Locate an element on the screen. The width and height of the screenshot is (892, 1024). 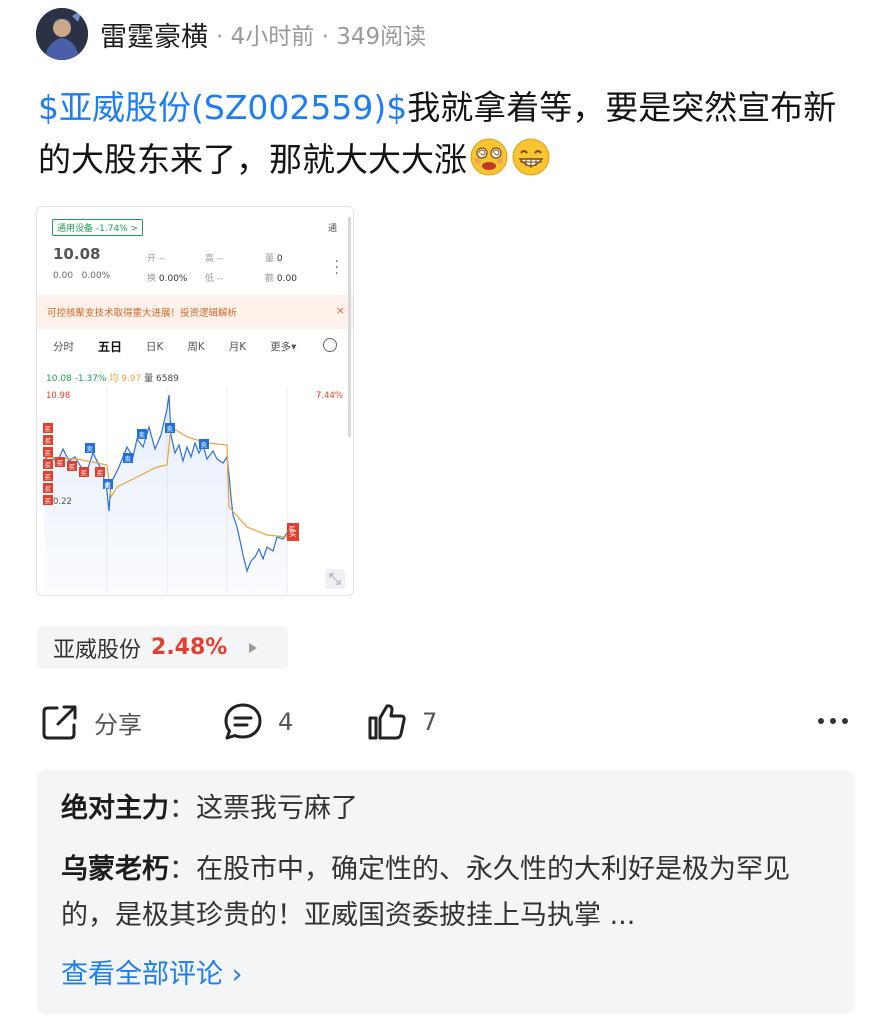
close-icon: × is located at coordinates (340, 310).